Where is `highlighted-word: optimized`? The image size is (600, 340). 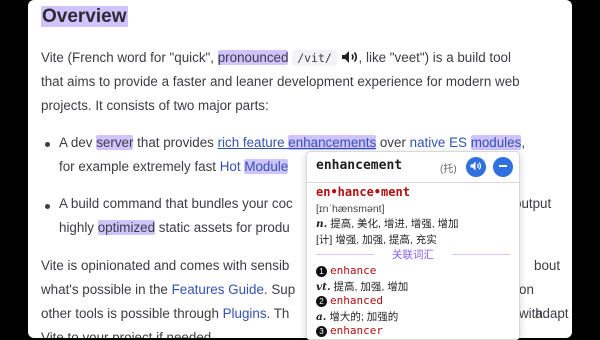
highlighted-word: optimized is located at coordinates (126, 227).